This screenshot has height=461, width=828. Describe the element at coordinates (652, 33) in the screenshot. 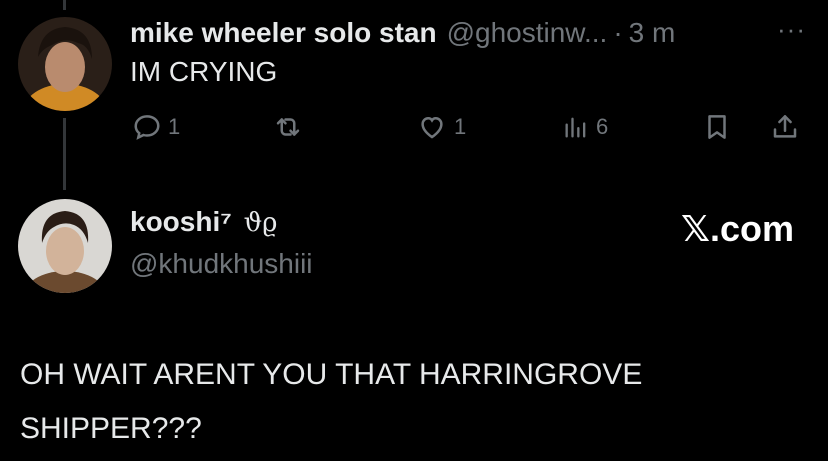

I see `timestamp: 3 m` at that location.